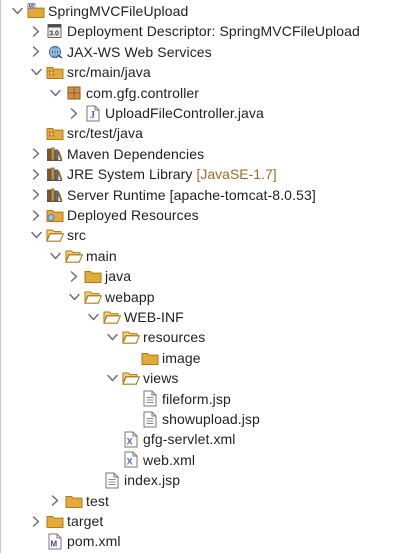 This screenshot has height=553, width=400. What do you see at coordinates (170, 439) in the screenshot?
I see `tree-item-gfg-servlet-xml: Xgfg-servlet.xml` at bounding box center [170, 439].